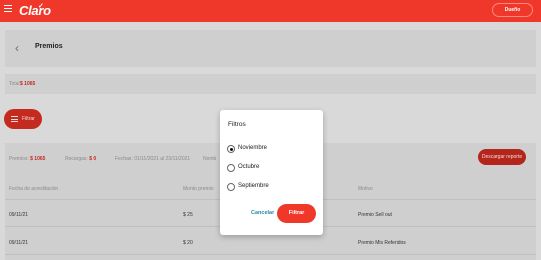 The width and height of the screenshot is (541, 260). Describe the element at coordinates (210, 159) in the screenshot. I see `summary-extra: Nomb` at that location.